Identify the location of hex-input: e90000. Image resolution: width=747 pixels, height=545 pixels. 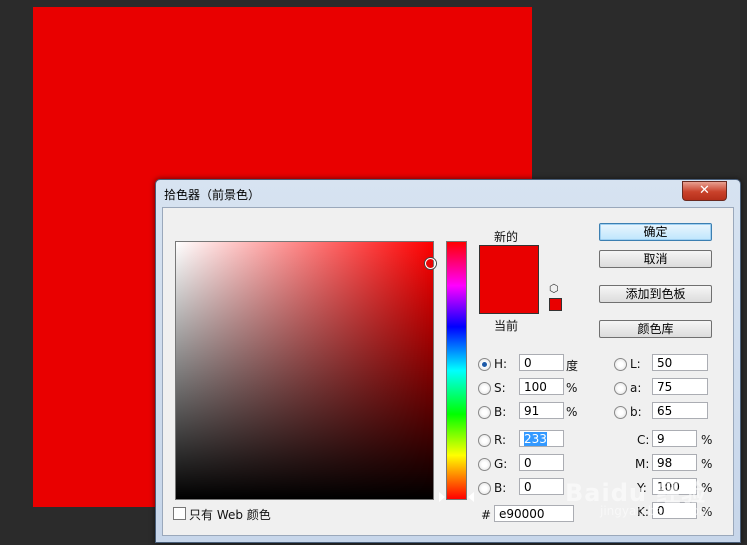
(534, 513).